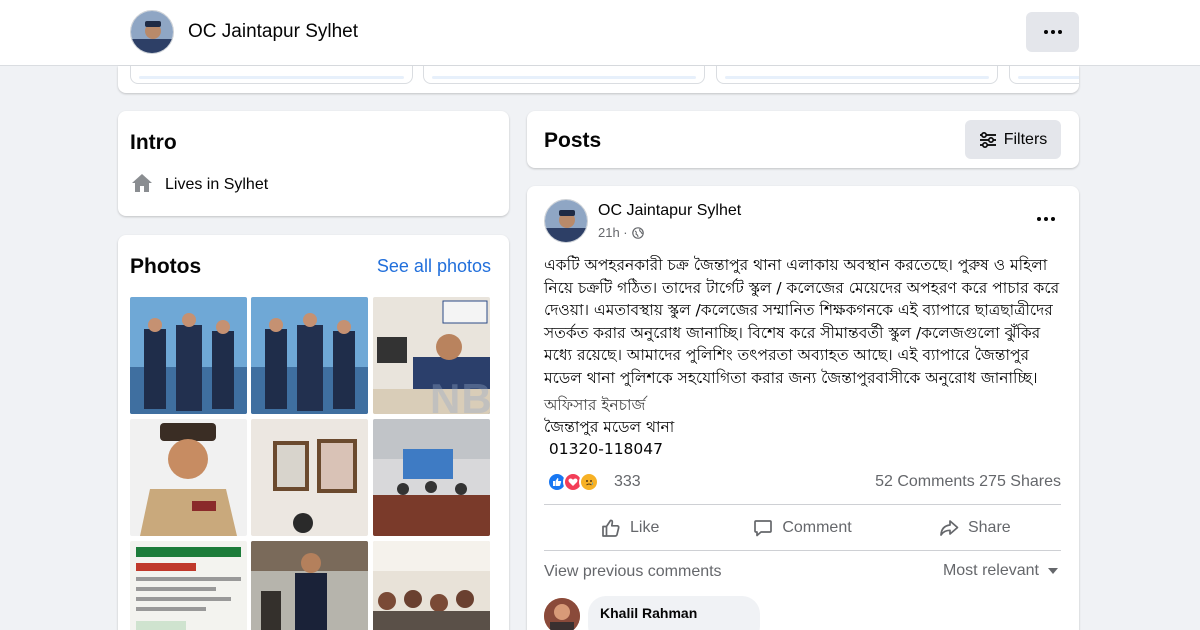 This screenshot has width=1200, height=630. What do you see at coordinates (152, 32) in the screenshot?
I see `page-avatar` at bounding box center [152, 32].